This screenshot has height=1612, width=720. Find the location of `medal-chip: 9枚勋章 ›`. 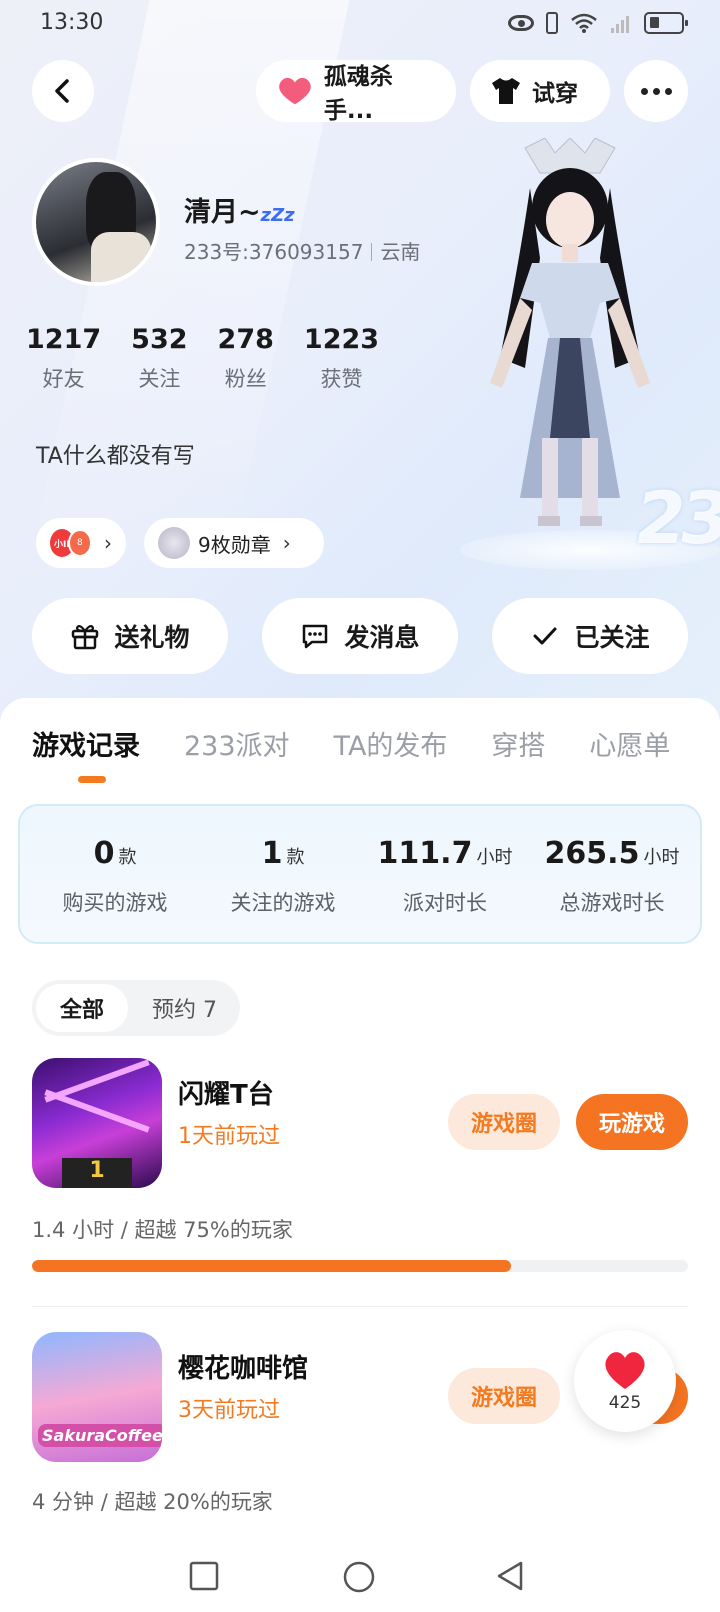

medal-chip: 9枚勋章 › is located at coordinates (234, 543).